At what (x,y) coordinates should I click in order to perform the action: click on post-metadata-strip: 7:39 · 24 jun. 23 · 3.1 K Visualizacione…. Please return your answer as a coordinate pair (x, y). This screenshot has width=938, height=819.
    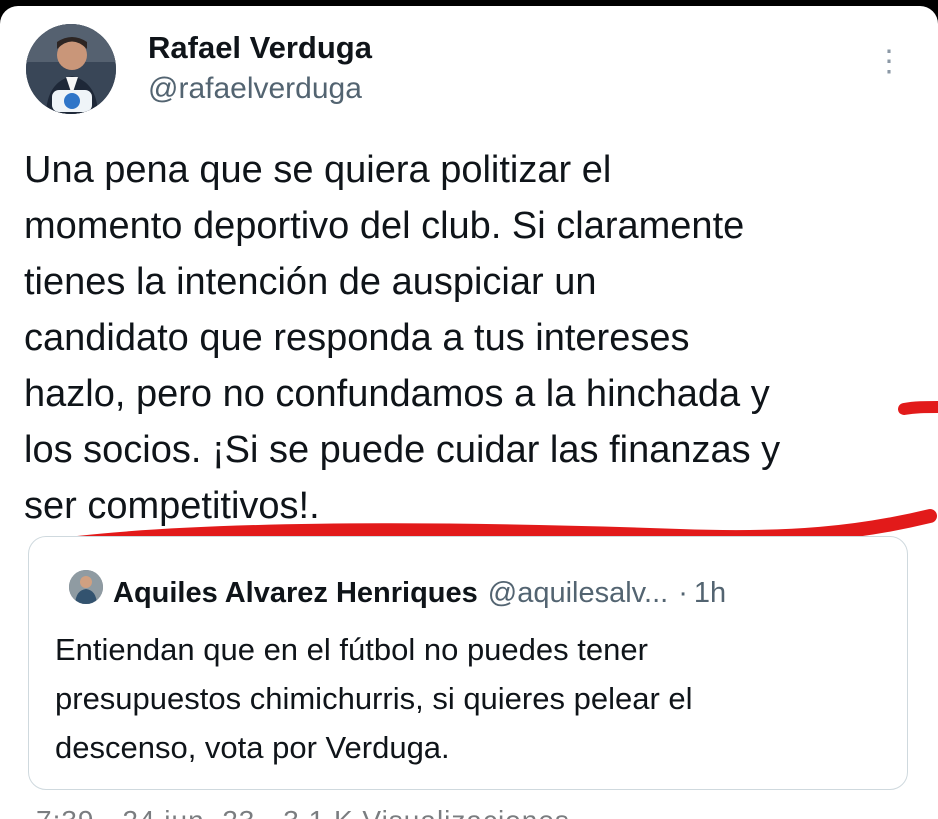
    Looking at the image, I should click on (469, 808).